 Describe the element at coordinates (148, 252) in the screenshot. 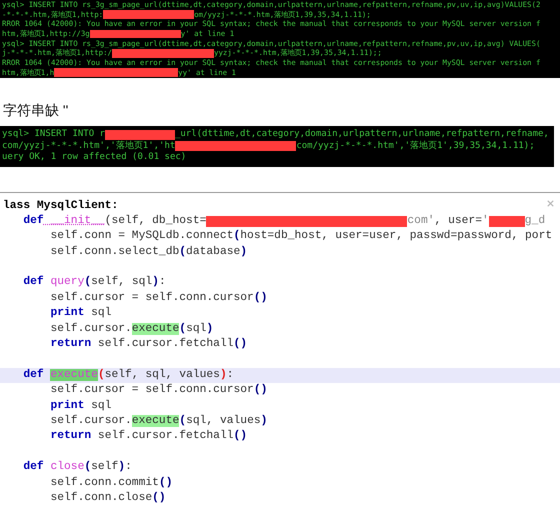

I see `code-line: self.conn.select_db(database)` at that location.